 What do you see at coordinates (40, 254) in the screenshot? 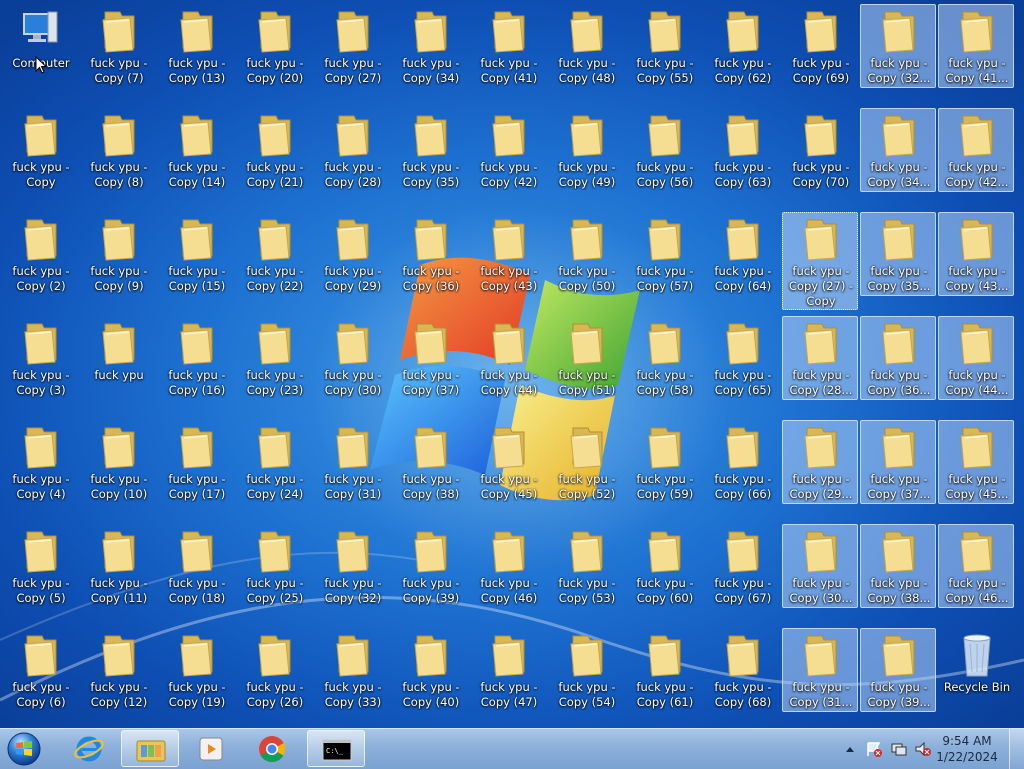
I see `desktop-folder: fuck ypu - Copy (2)` at bounding box center [40, 254].